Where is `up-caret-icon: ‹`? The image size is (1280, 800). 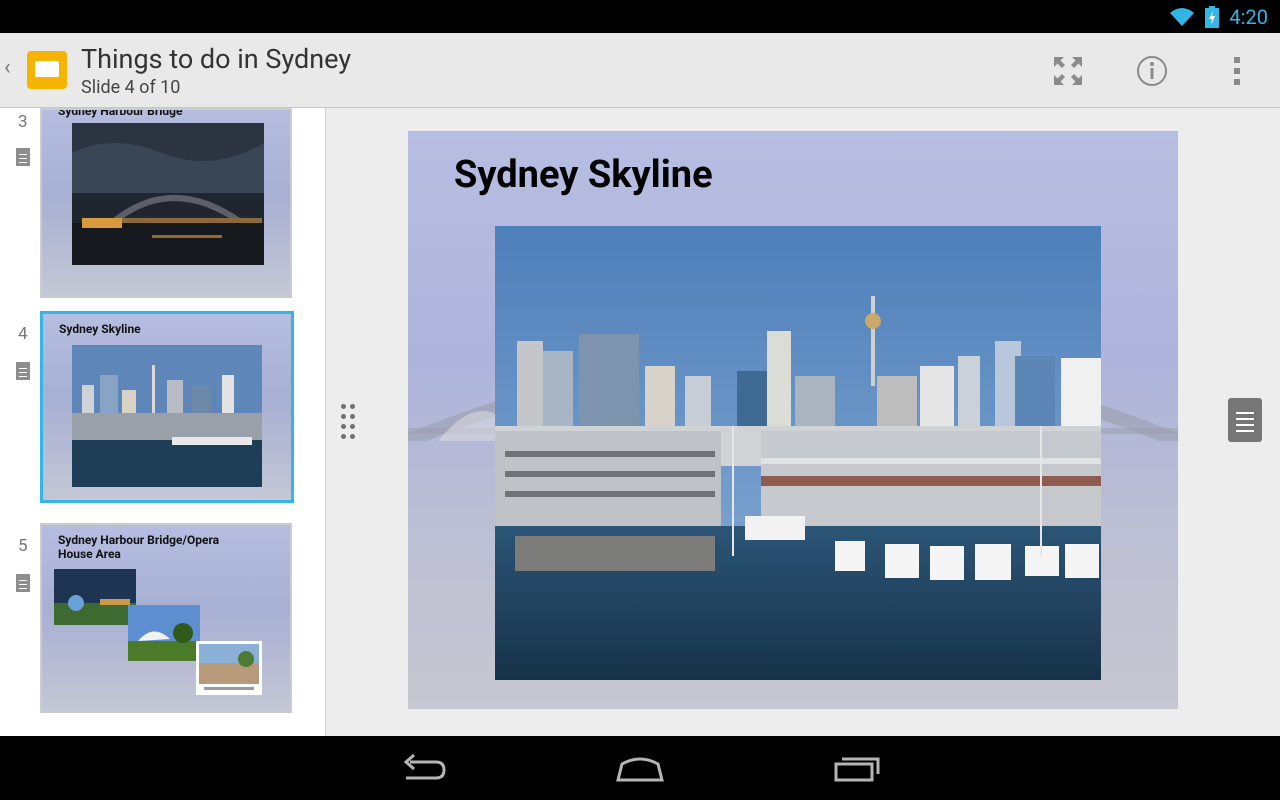
up-caret-icon: ‹ is located at coordinates (7, 67).